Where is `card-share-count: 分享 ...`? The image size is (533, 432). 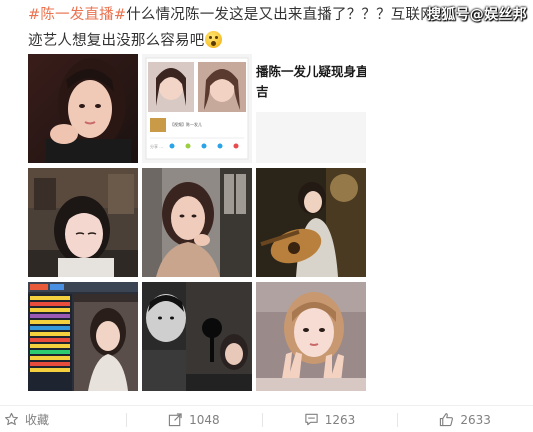 card-share-count: 分享 ... is located at coordinates (156, 146).